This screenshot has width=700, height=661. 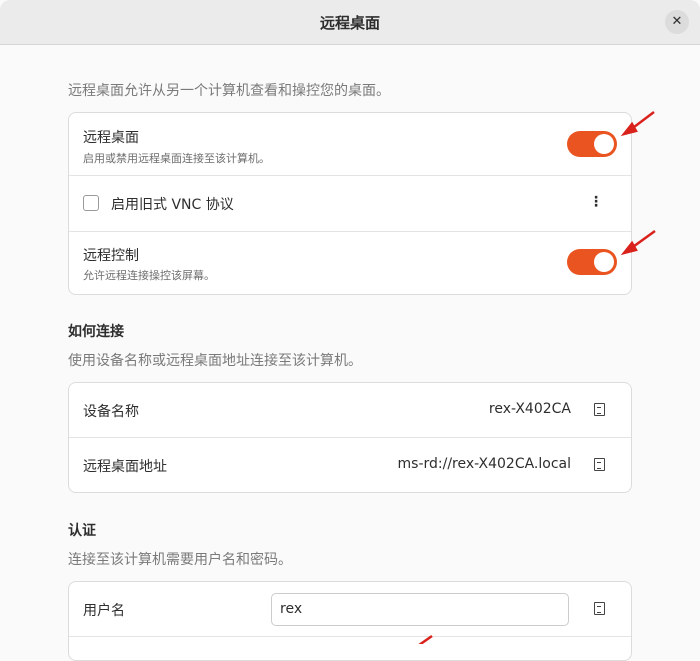 I want to click on device-name-row: 设备名称 rex-X402CA, so click(x=350, y=410).